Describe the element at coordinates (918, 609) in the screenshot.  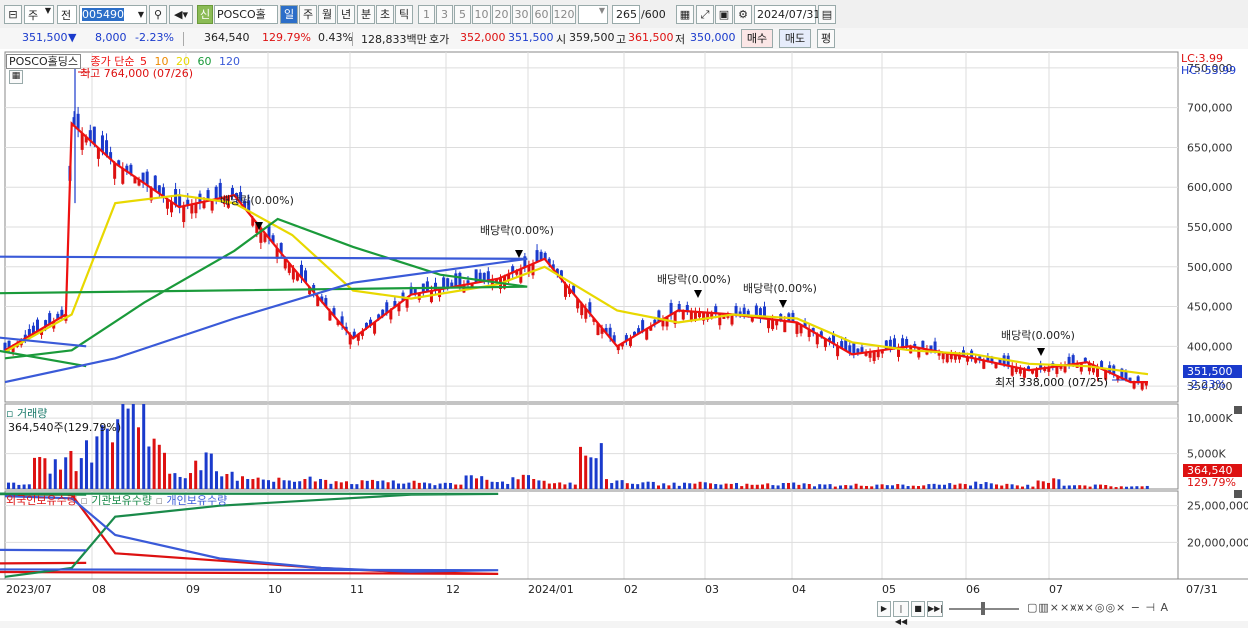
I see `stop-button: ■` at that location.